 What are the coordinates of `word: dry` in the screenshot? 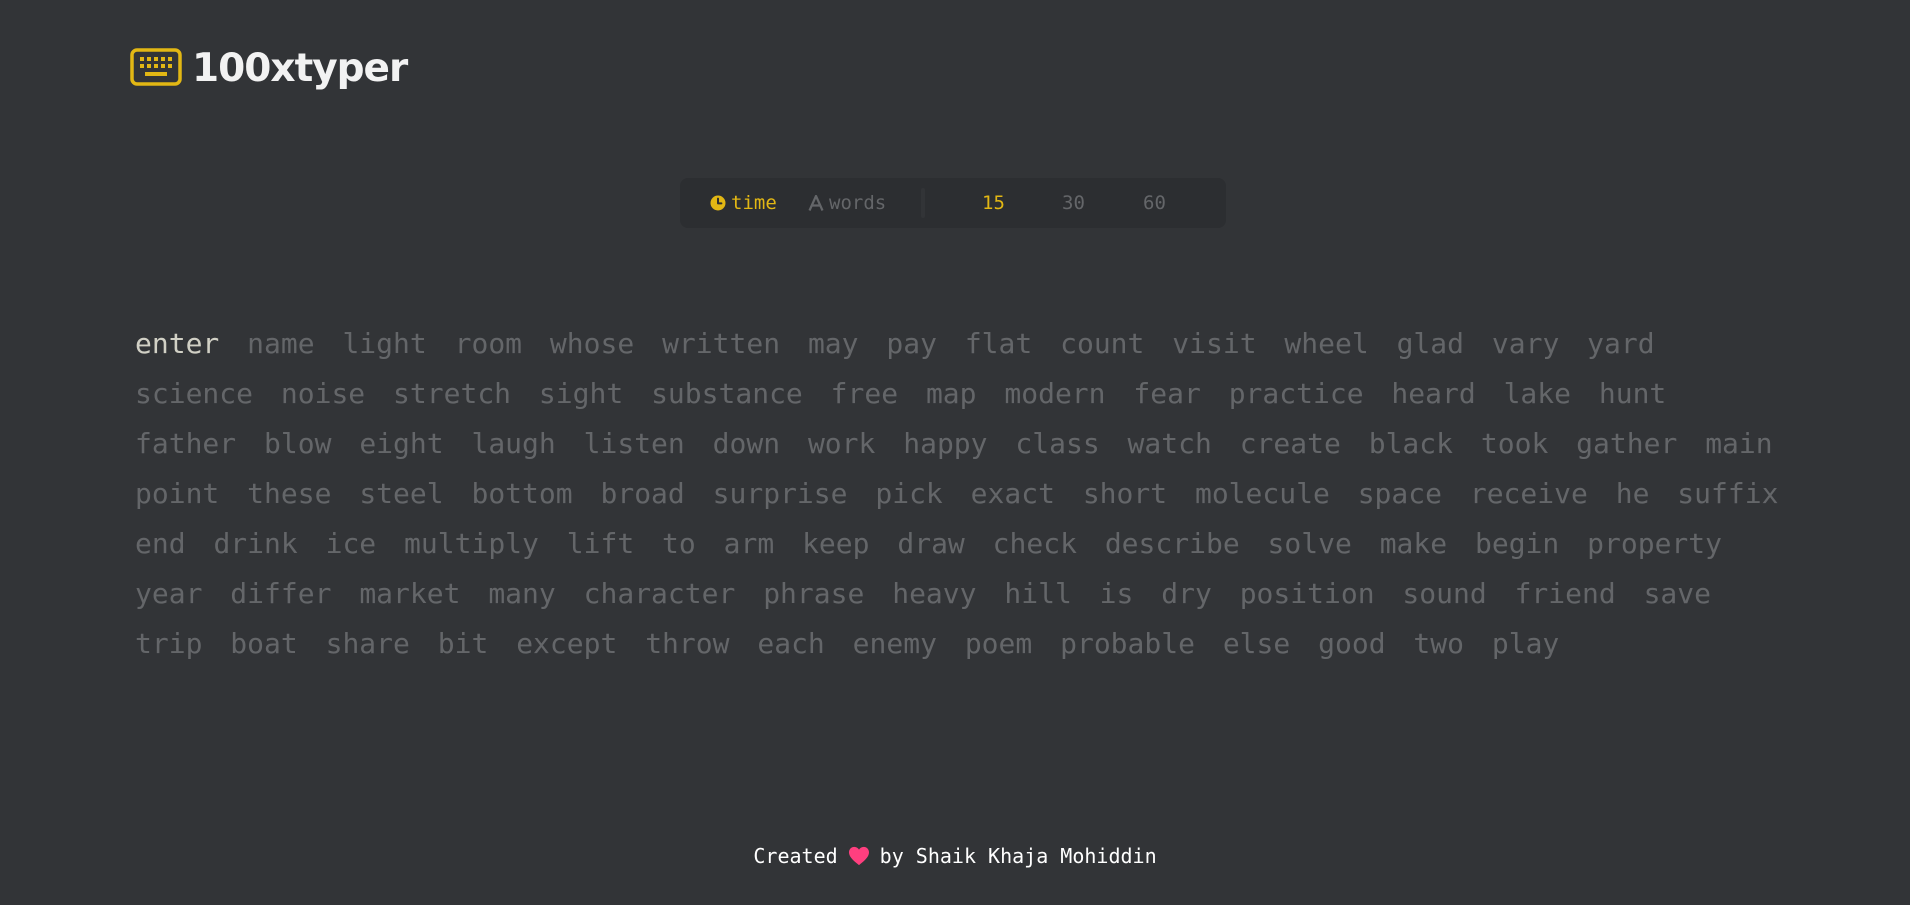 It's located at (1186, 593).